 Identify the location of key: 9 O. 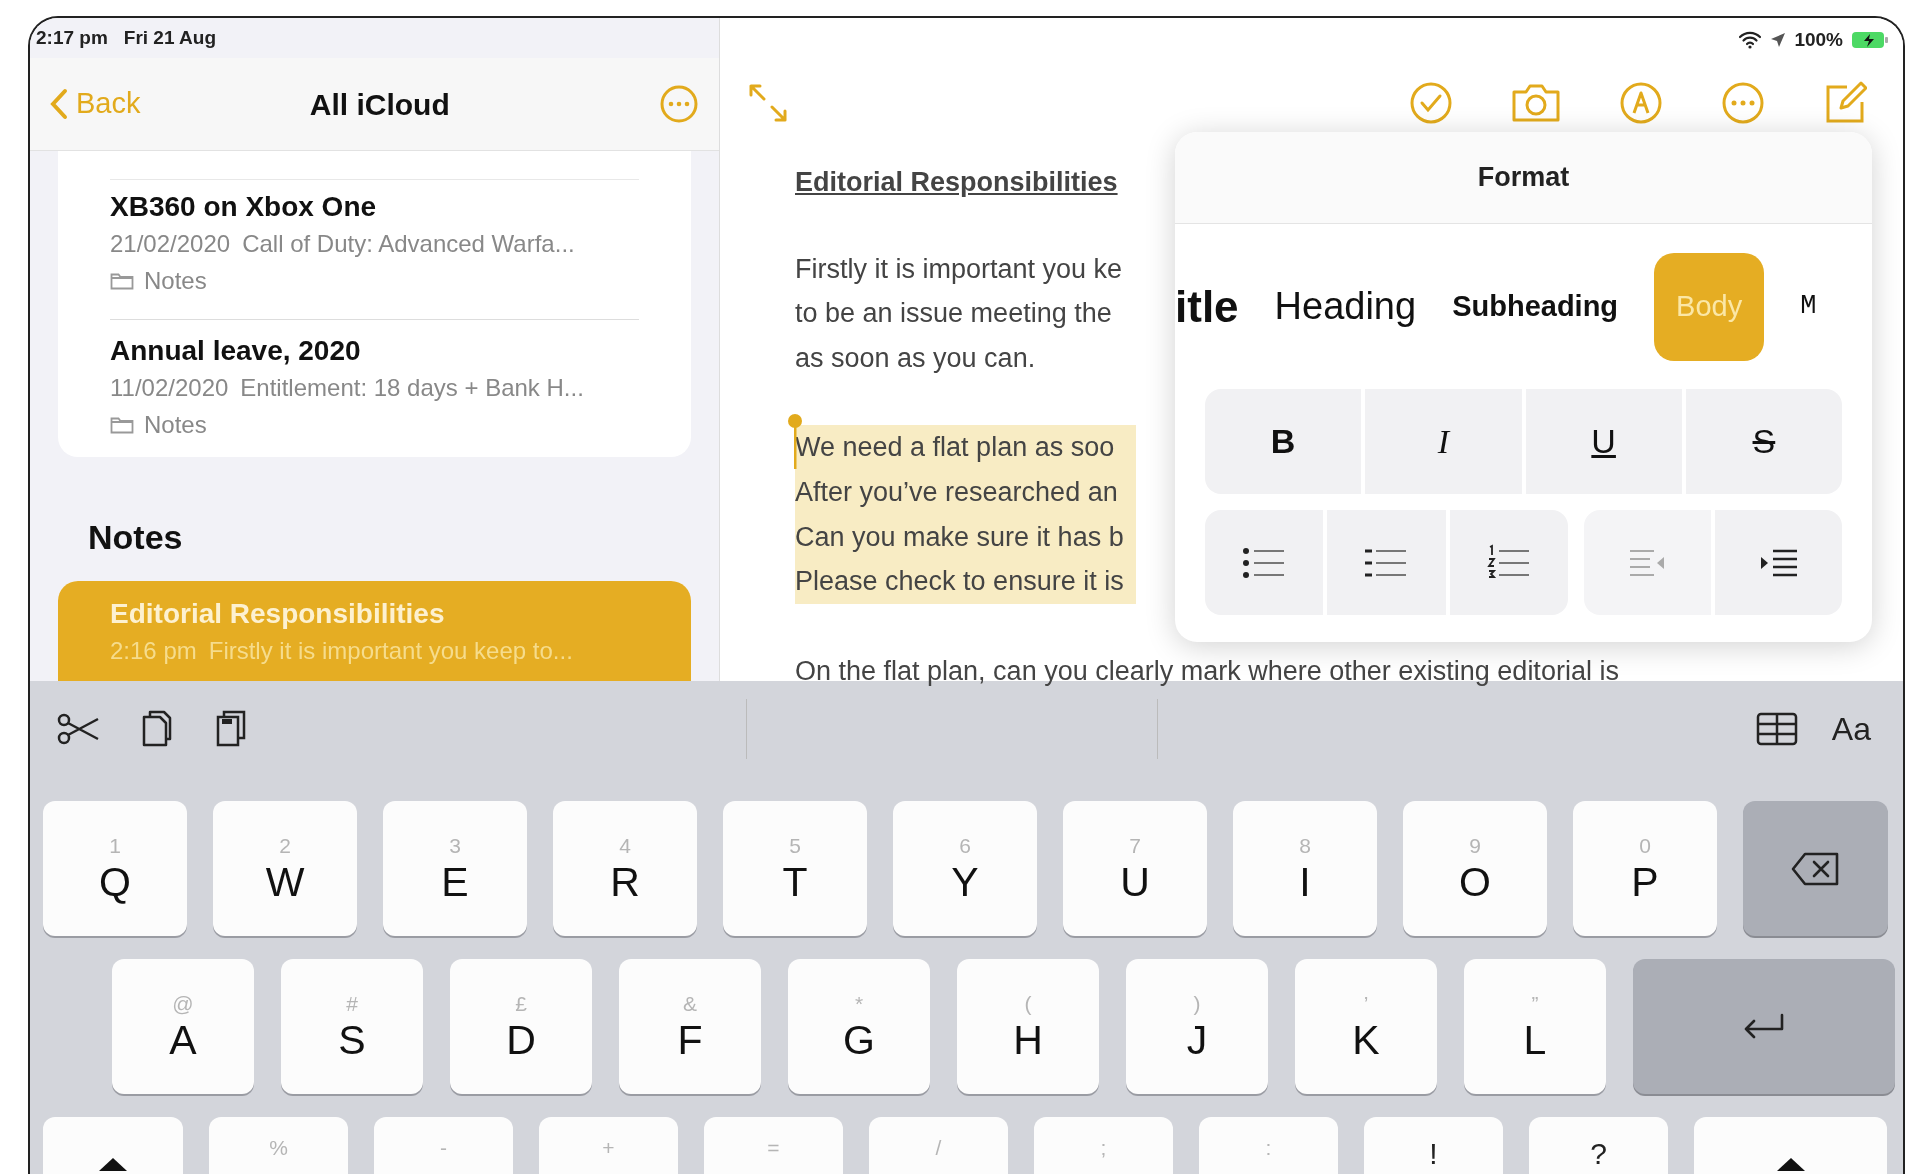
(1475, 868).